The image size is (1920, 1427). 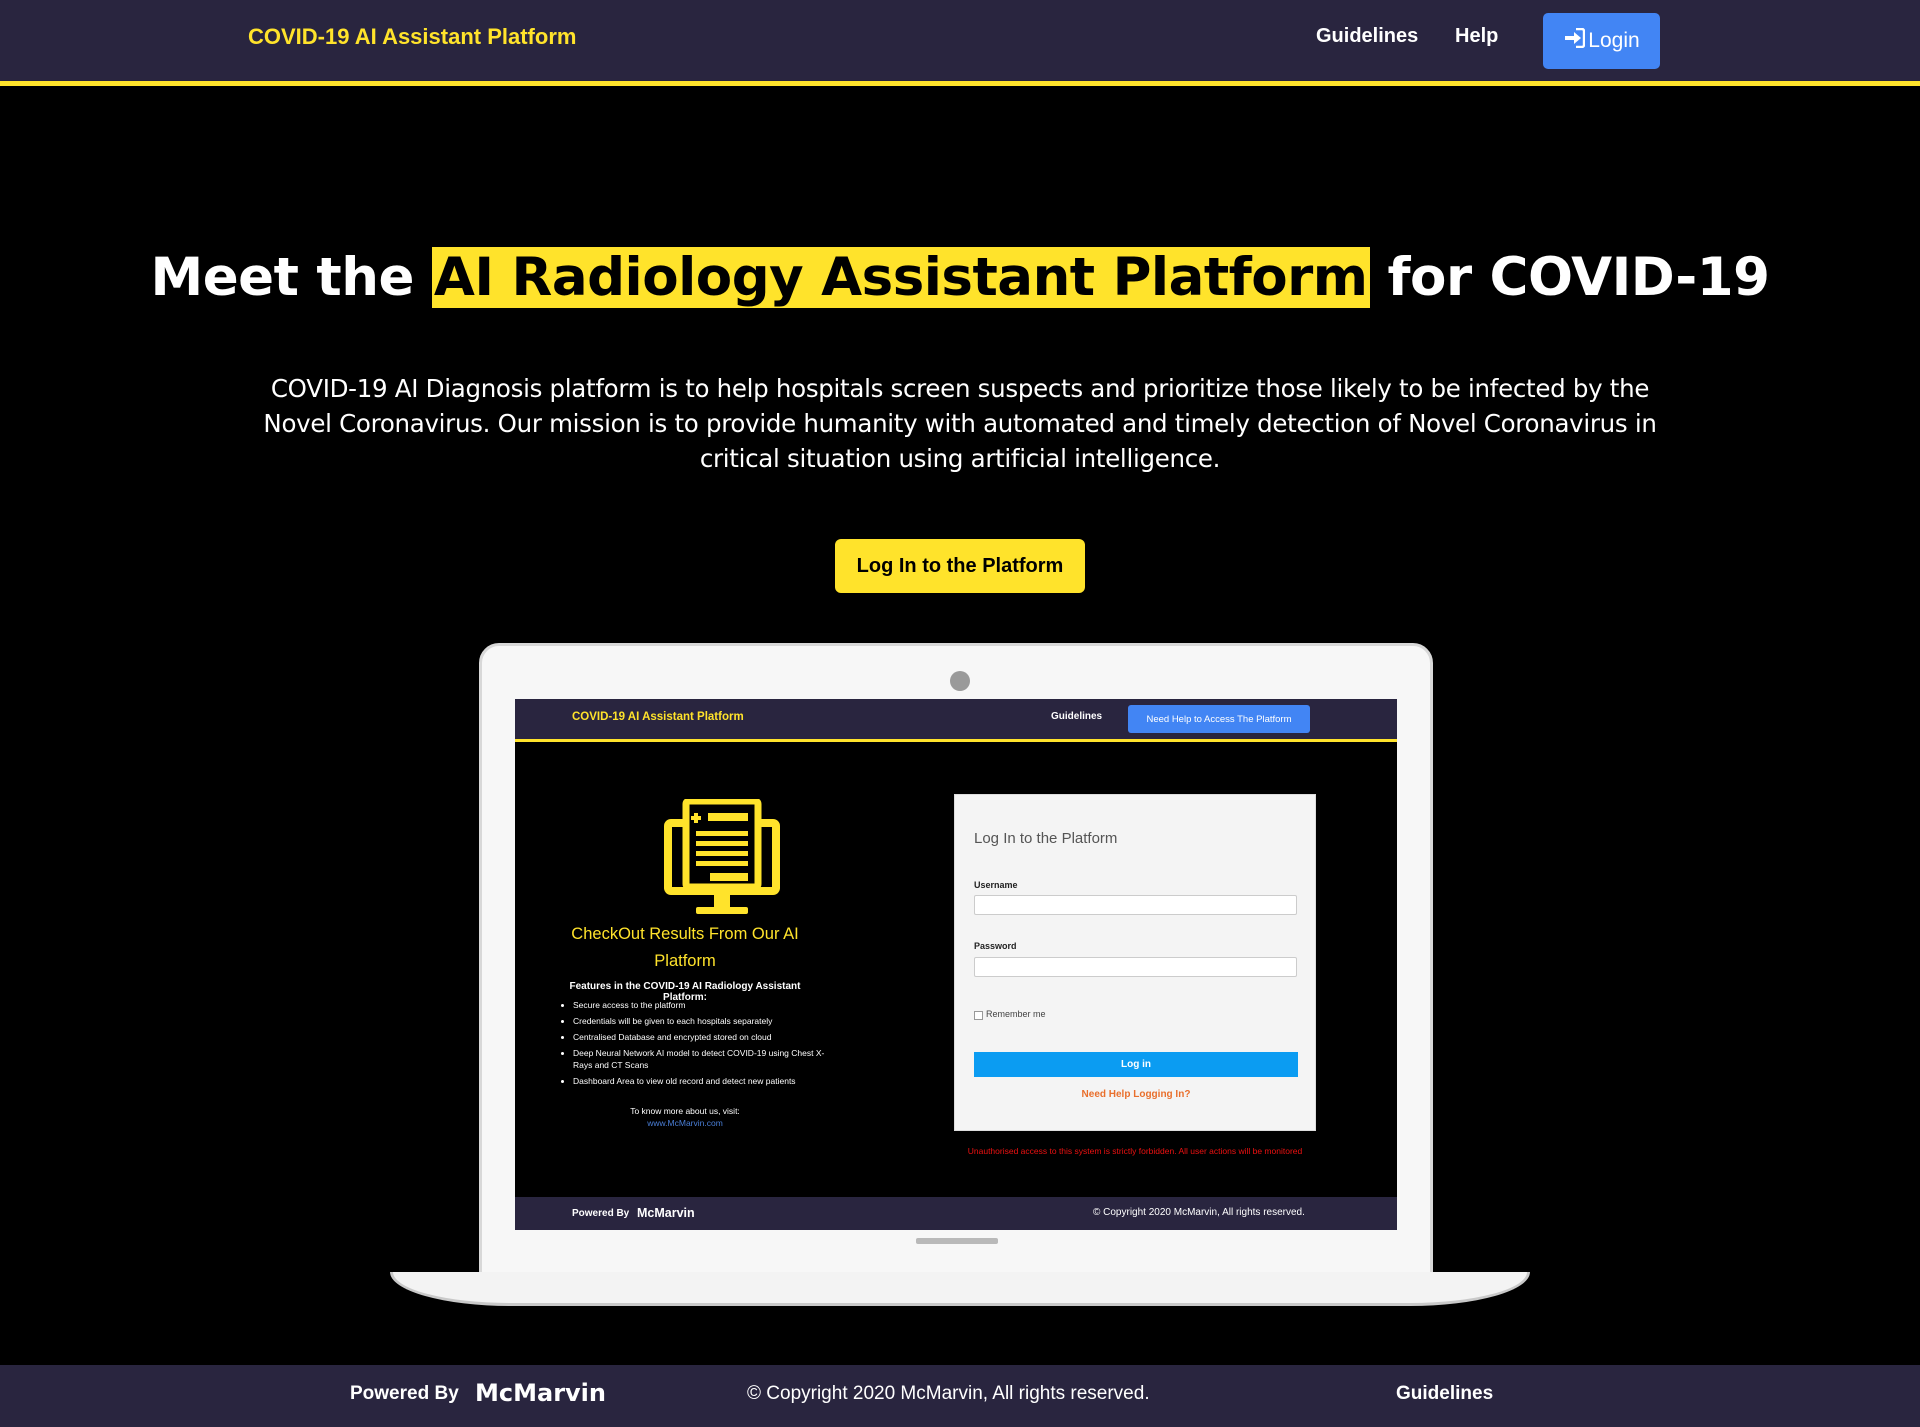 I want to click on footer-powered-by: Powered By, so click(x=404, y=1393).